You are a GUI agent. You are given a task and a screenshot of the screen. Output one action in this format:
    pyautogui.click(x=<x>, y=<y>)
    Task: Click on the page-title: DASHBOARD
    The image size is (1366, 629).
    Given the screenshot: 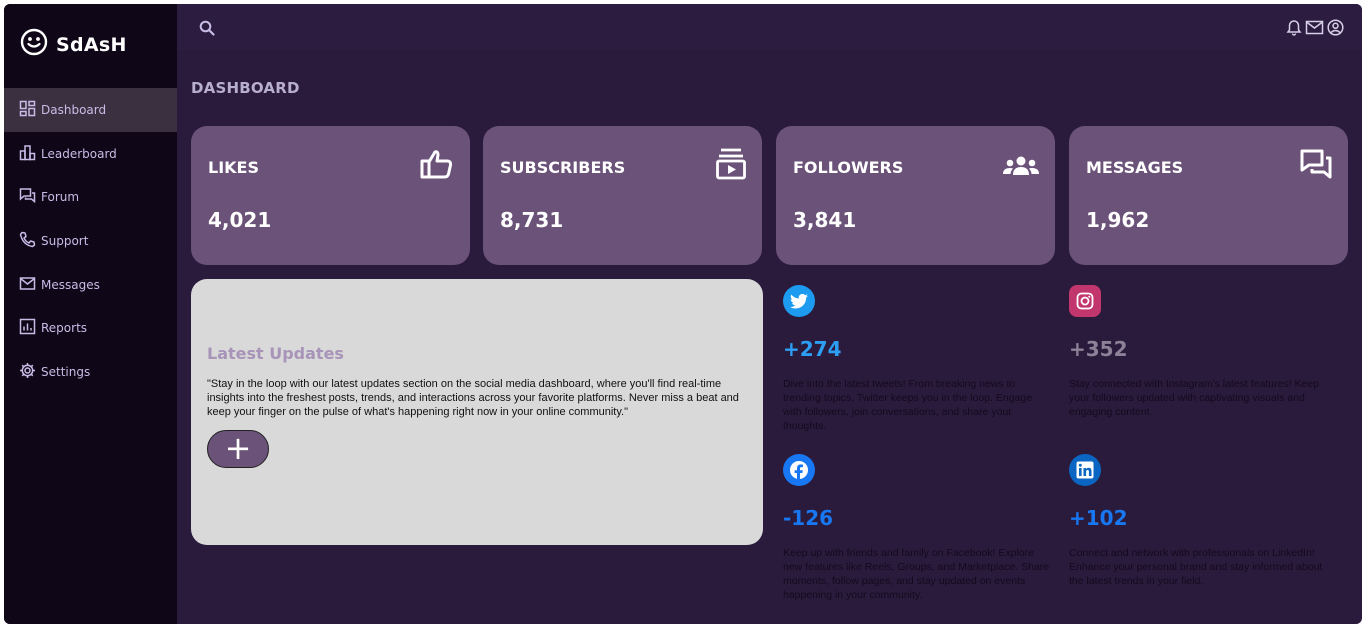 What is the action you would take?
    pyautogui.click(x=245, y=88)
    